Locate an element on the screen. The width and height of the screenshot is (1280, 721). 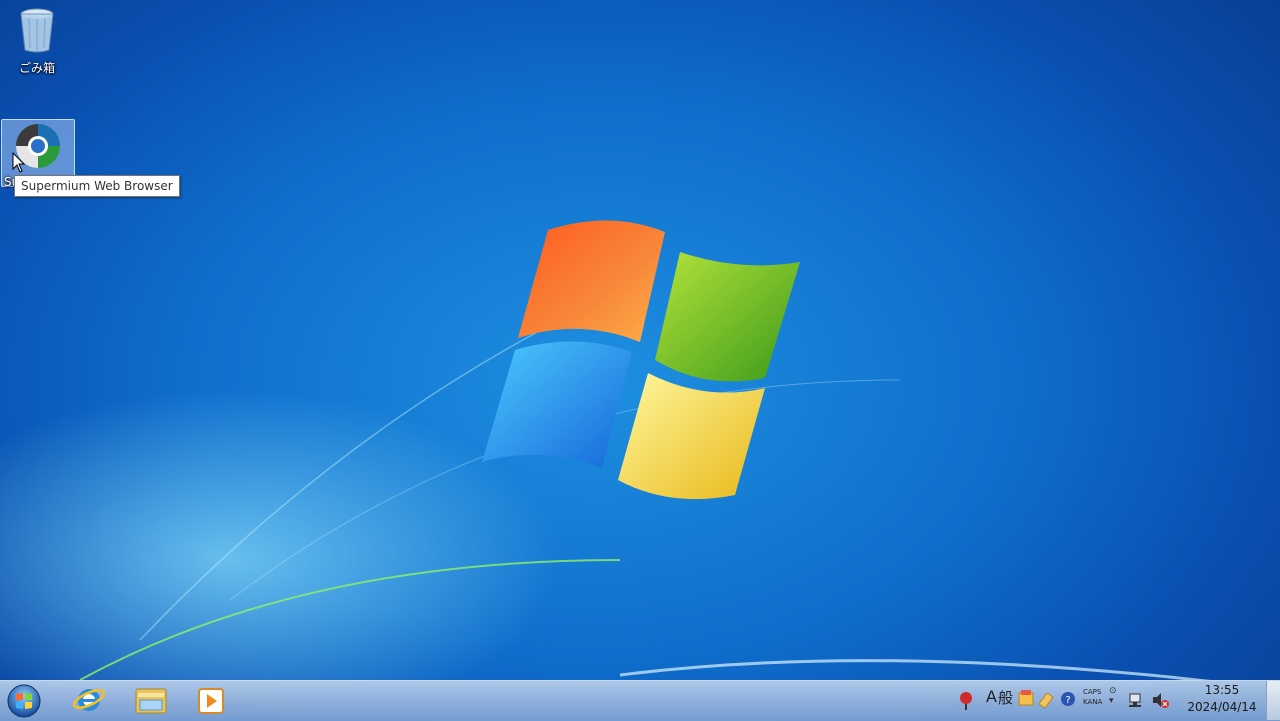
help-icon: ? is located at coordinates (1068, 700).